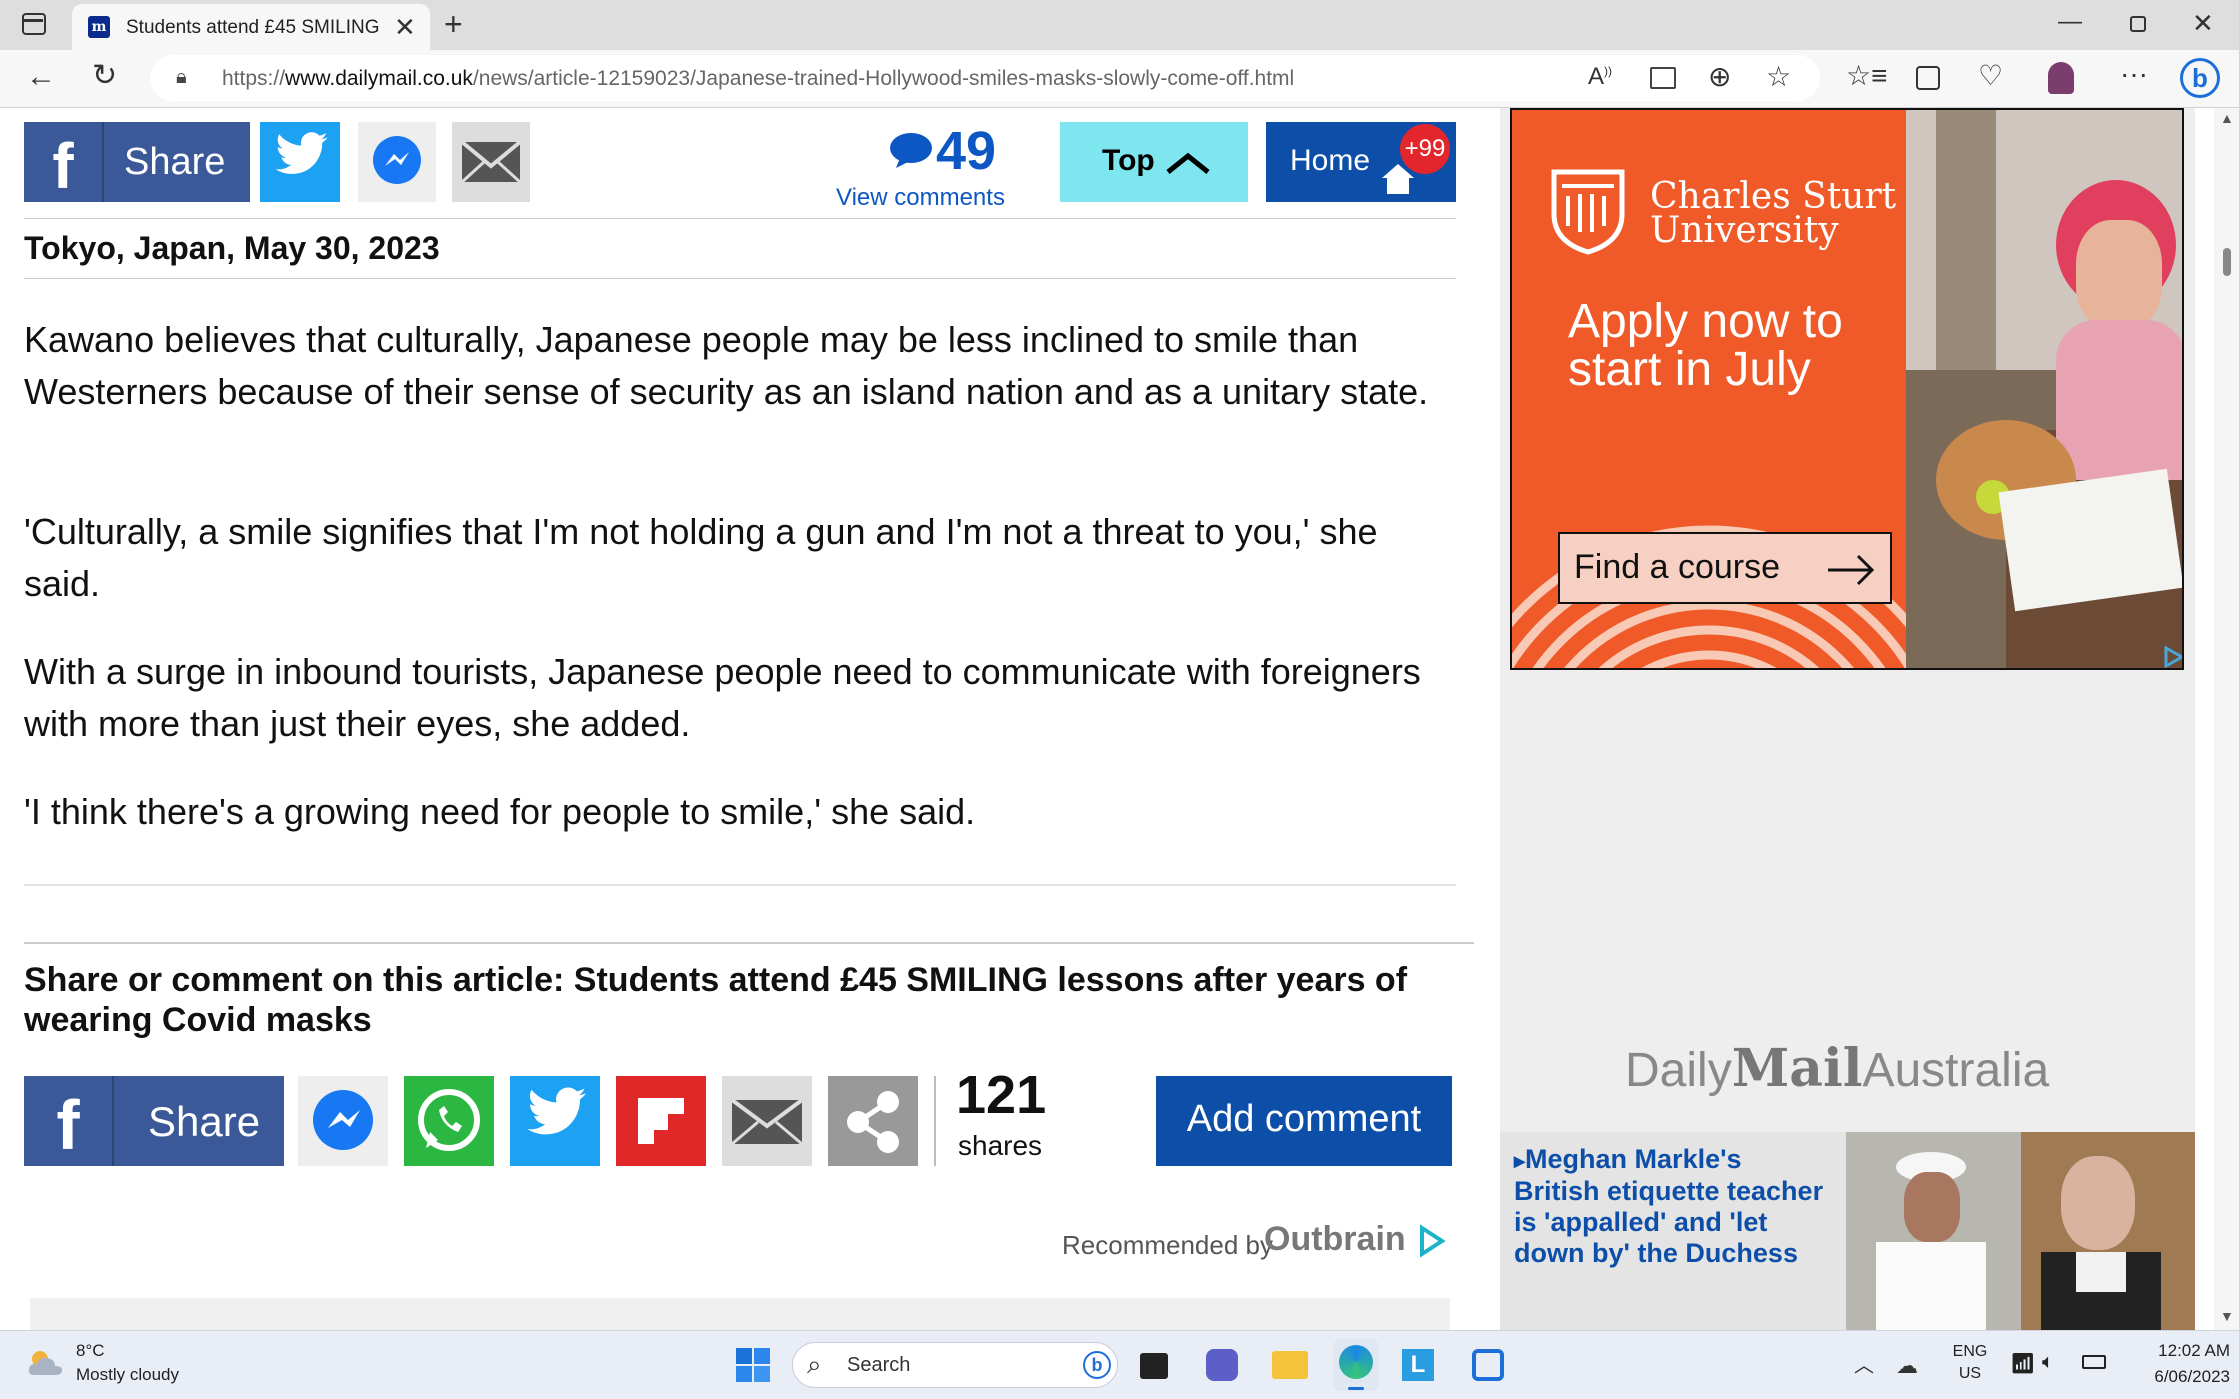  Describe the element at coordinates (69, 1121) in the screenshot. I see `facebook-icon: f` at that location.